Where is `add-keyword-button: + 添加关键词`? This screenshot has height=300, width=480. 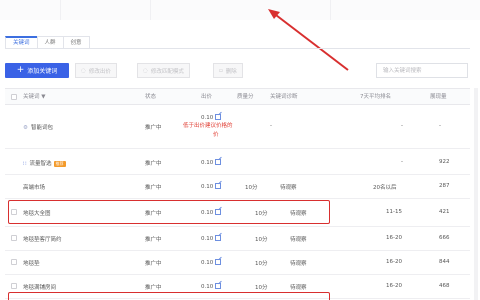 add-keyword-button: + 添加关键词 is located at coordinates (37, 70).